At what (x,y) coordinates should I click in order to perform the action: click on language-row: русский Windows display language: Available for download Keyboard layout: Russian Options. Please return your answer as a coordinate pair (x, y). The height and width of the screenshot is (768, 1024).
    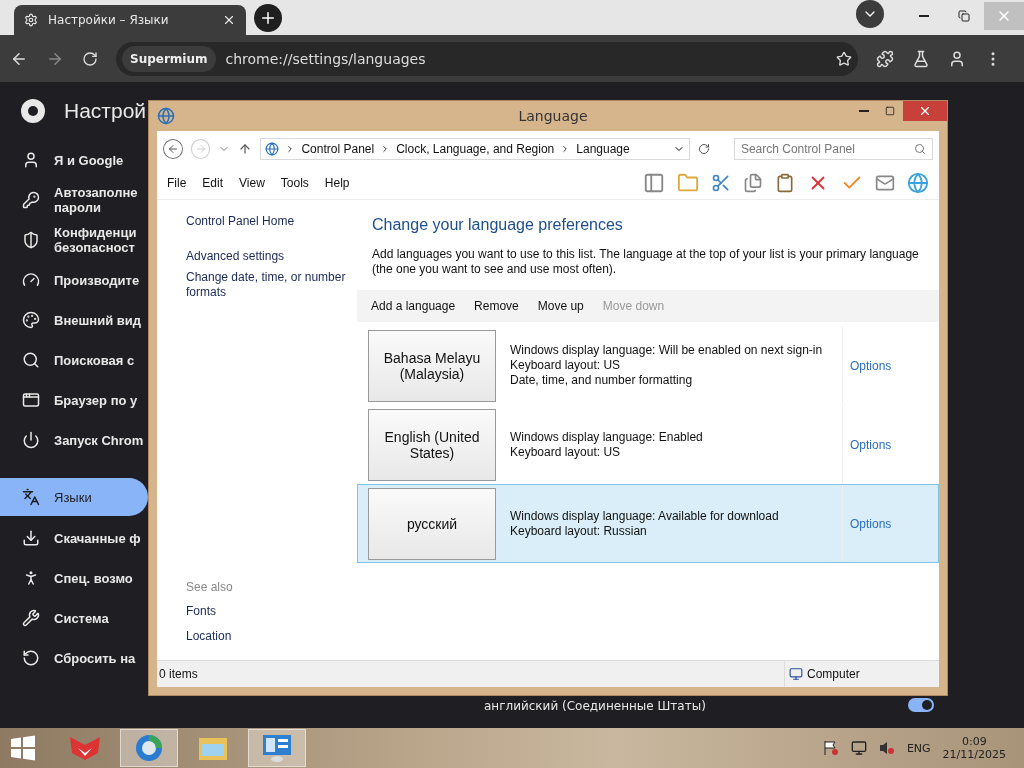
    Looking at the image, I should click on (648, 523).